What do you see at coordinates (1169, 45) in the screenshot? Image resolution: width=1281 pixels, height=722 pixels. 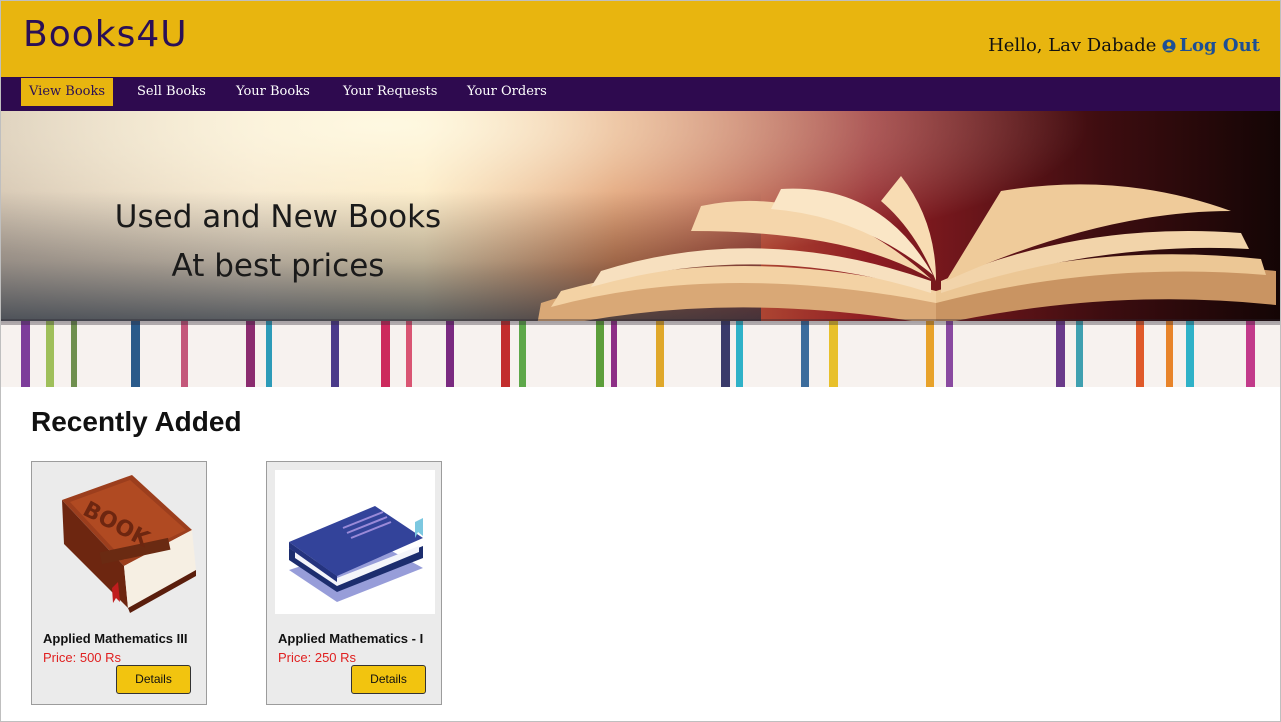 I see `user-icon` at bounding box center [1169, 45].